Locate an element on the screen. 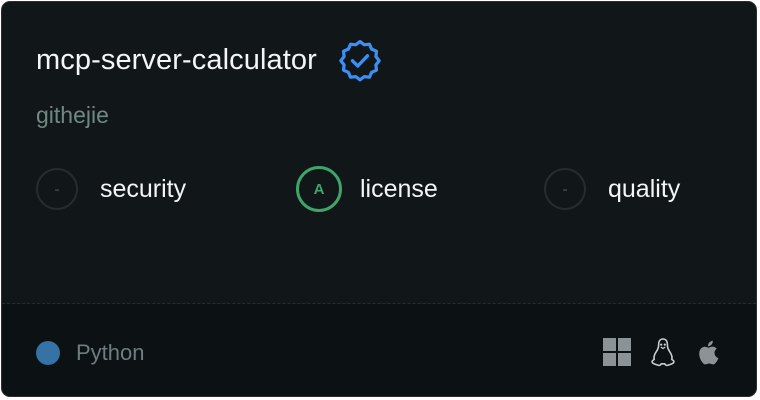  linux-icon is located at coordinates (663, 352).